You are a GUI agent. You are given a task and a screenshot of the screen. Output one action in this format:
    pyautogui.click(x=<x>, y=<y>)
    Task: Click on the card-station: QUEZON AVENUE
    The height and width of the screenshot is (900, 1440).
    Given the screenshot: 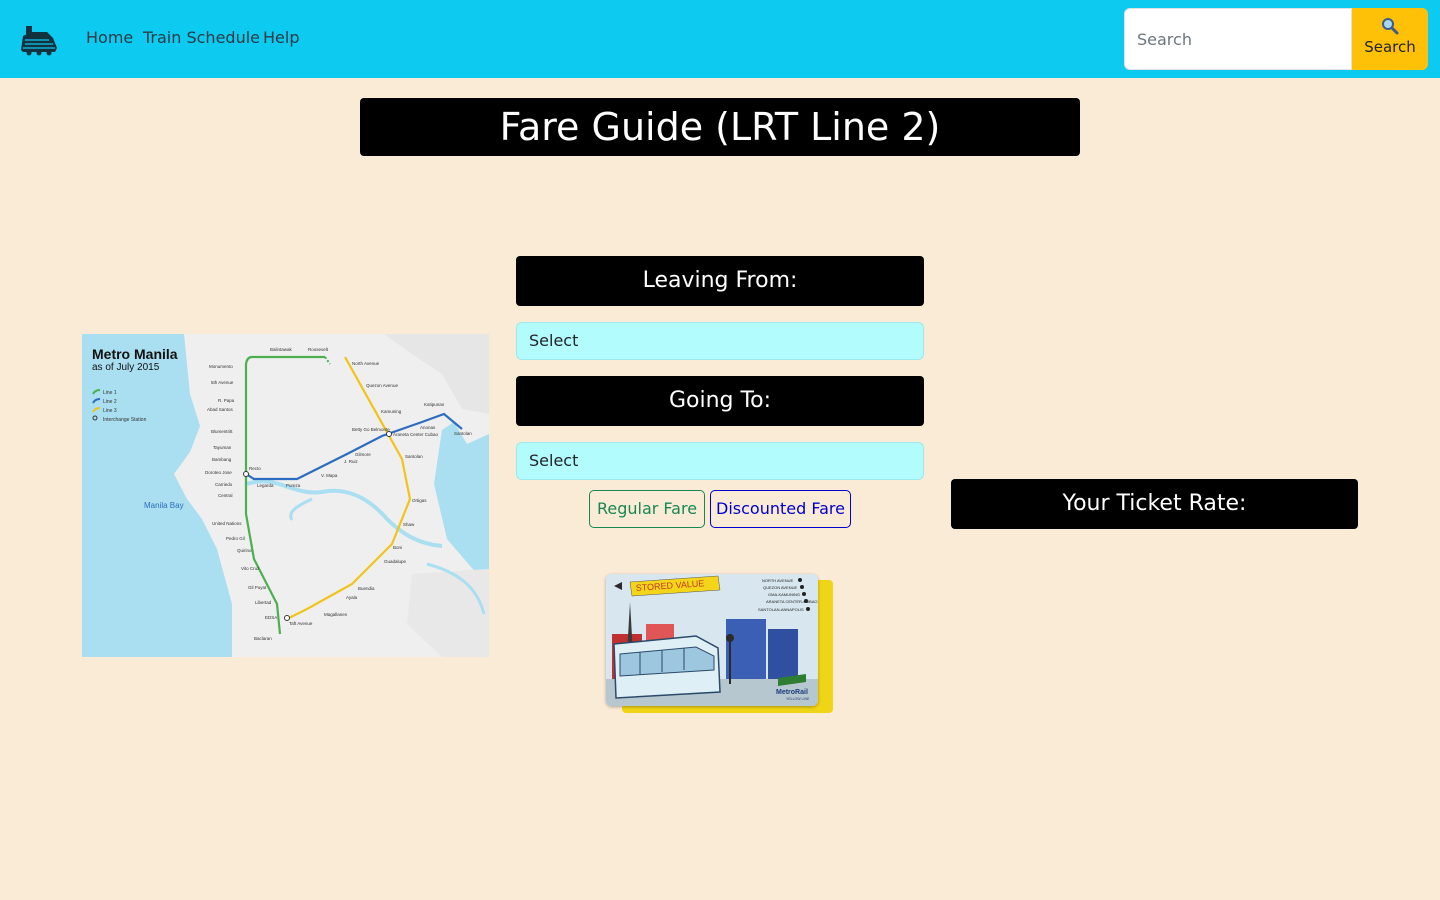 What is the action you would take?
    pyautogui.click(x=780, y=587)
    